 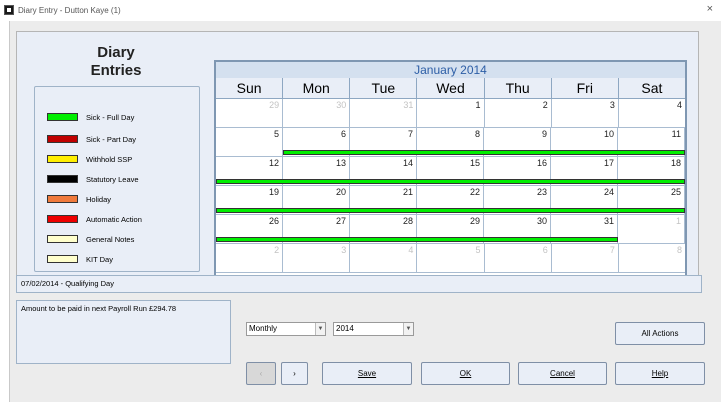 I want to click on day-number: 20, so click(x=340, y=192).